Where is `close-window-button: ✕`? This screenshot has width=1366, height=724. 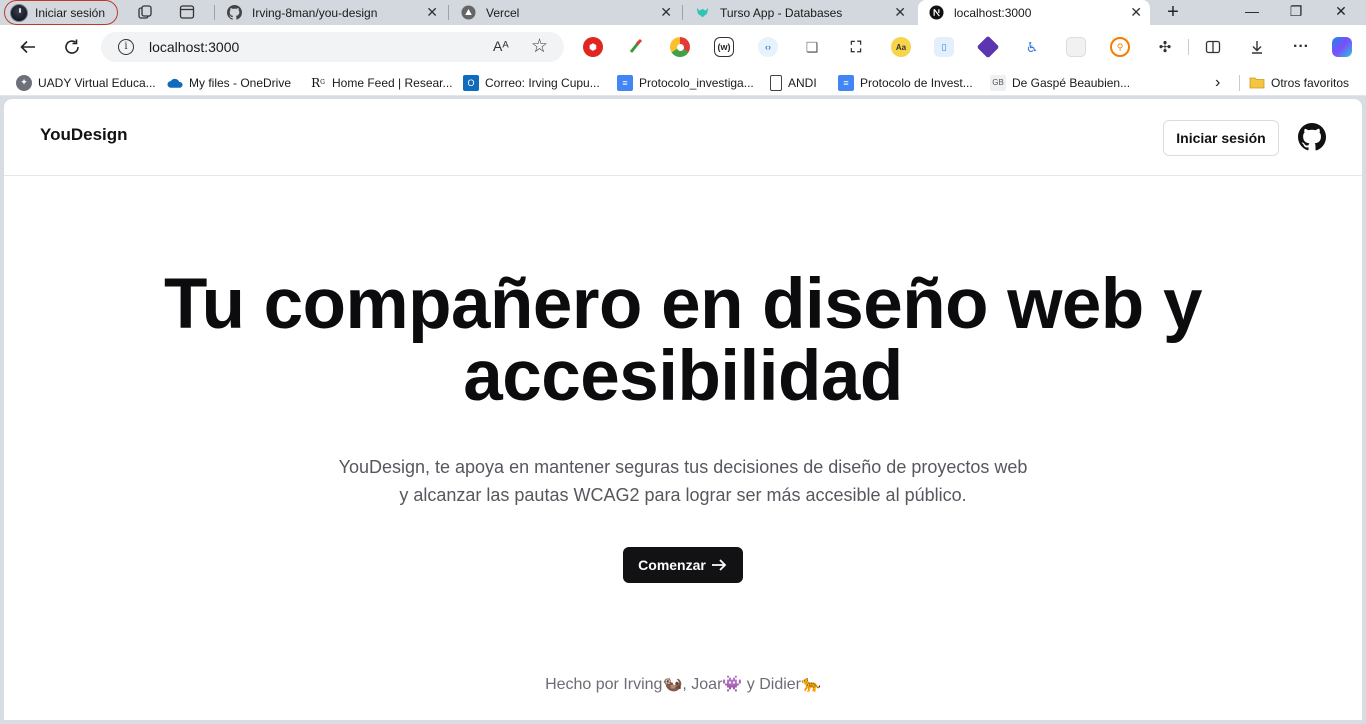 close-window-button: ✕ is located at coordinates (1341, 11).